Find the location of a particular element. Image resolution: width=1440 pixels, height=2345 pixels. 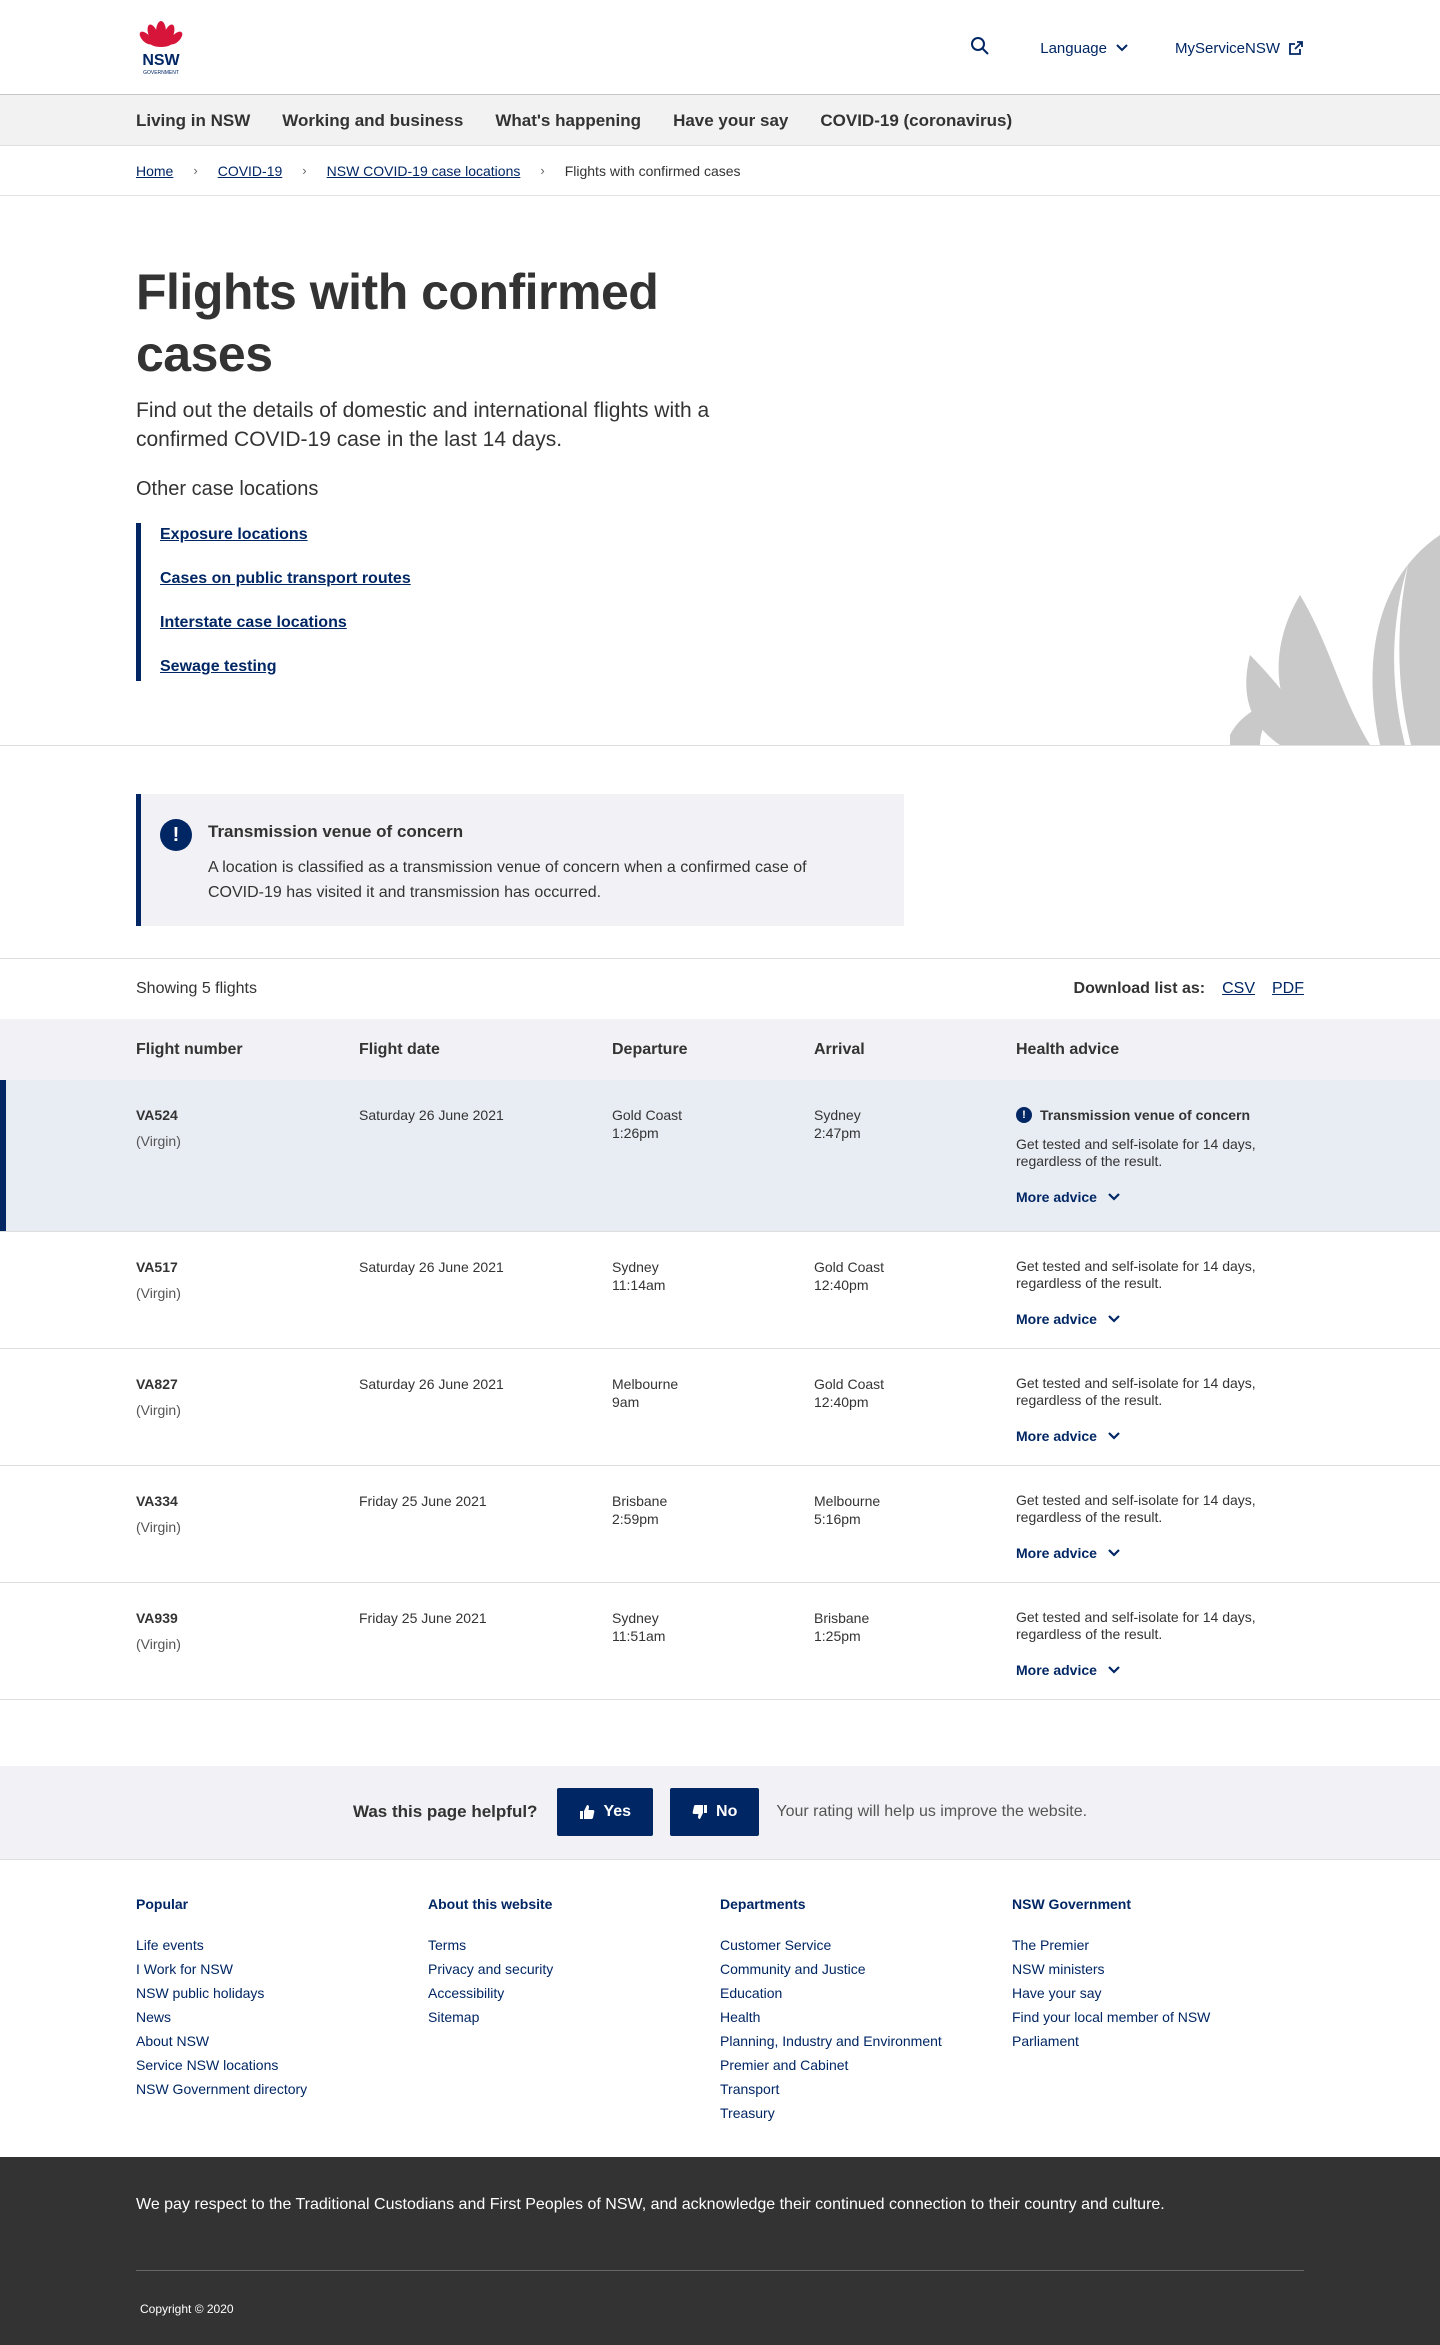

arrival-place: Melbourne is located at coordinates (847, 1500).